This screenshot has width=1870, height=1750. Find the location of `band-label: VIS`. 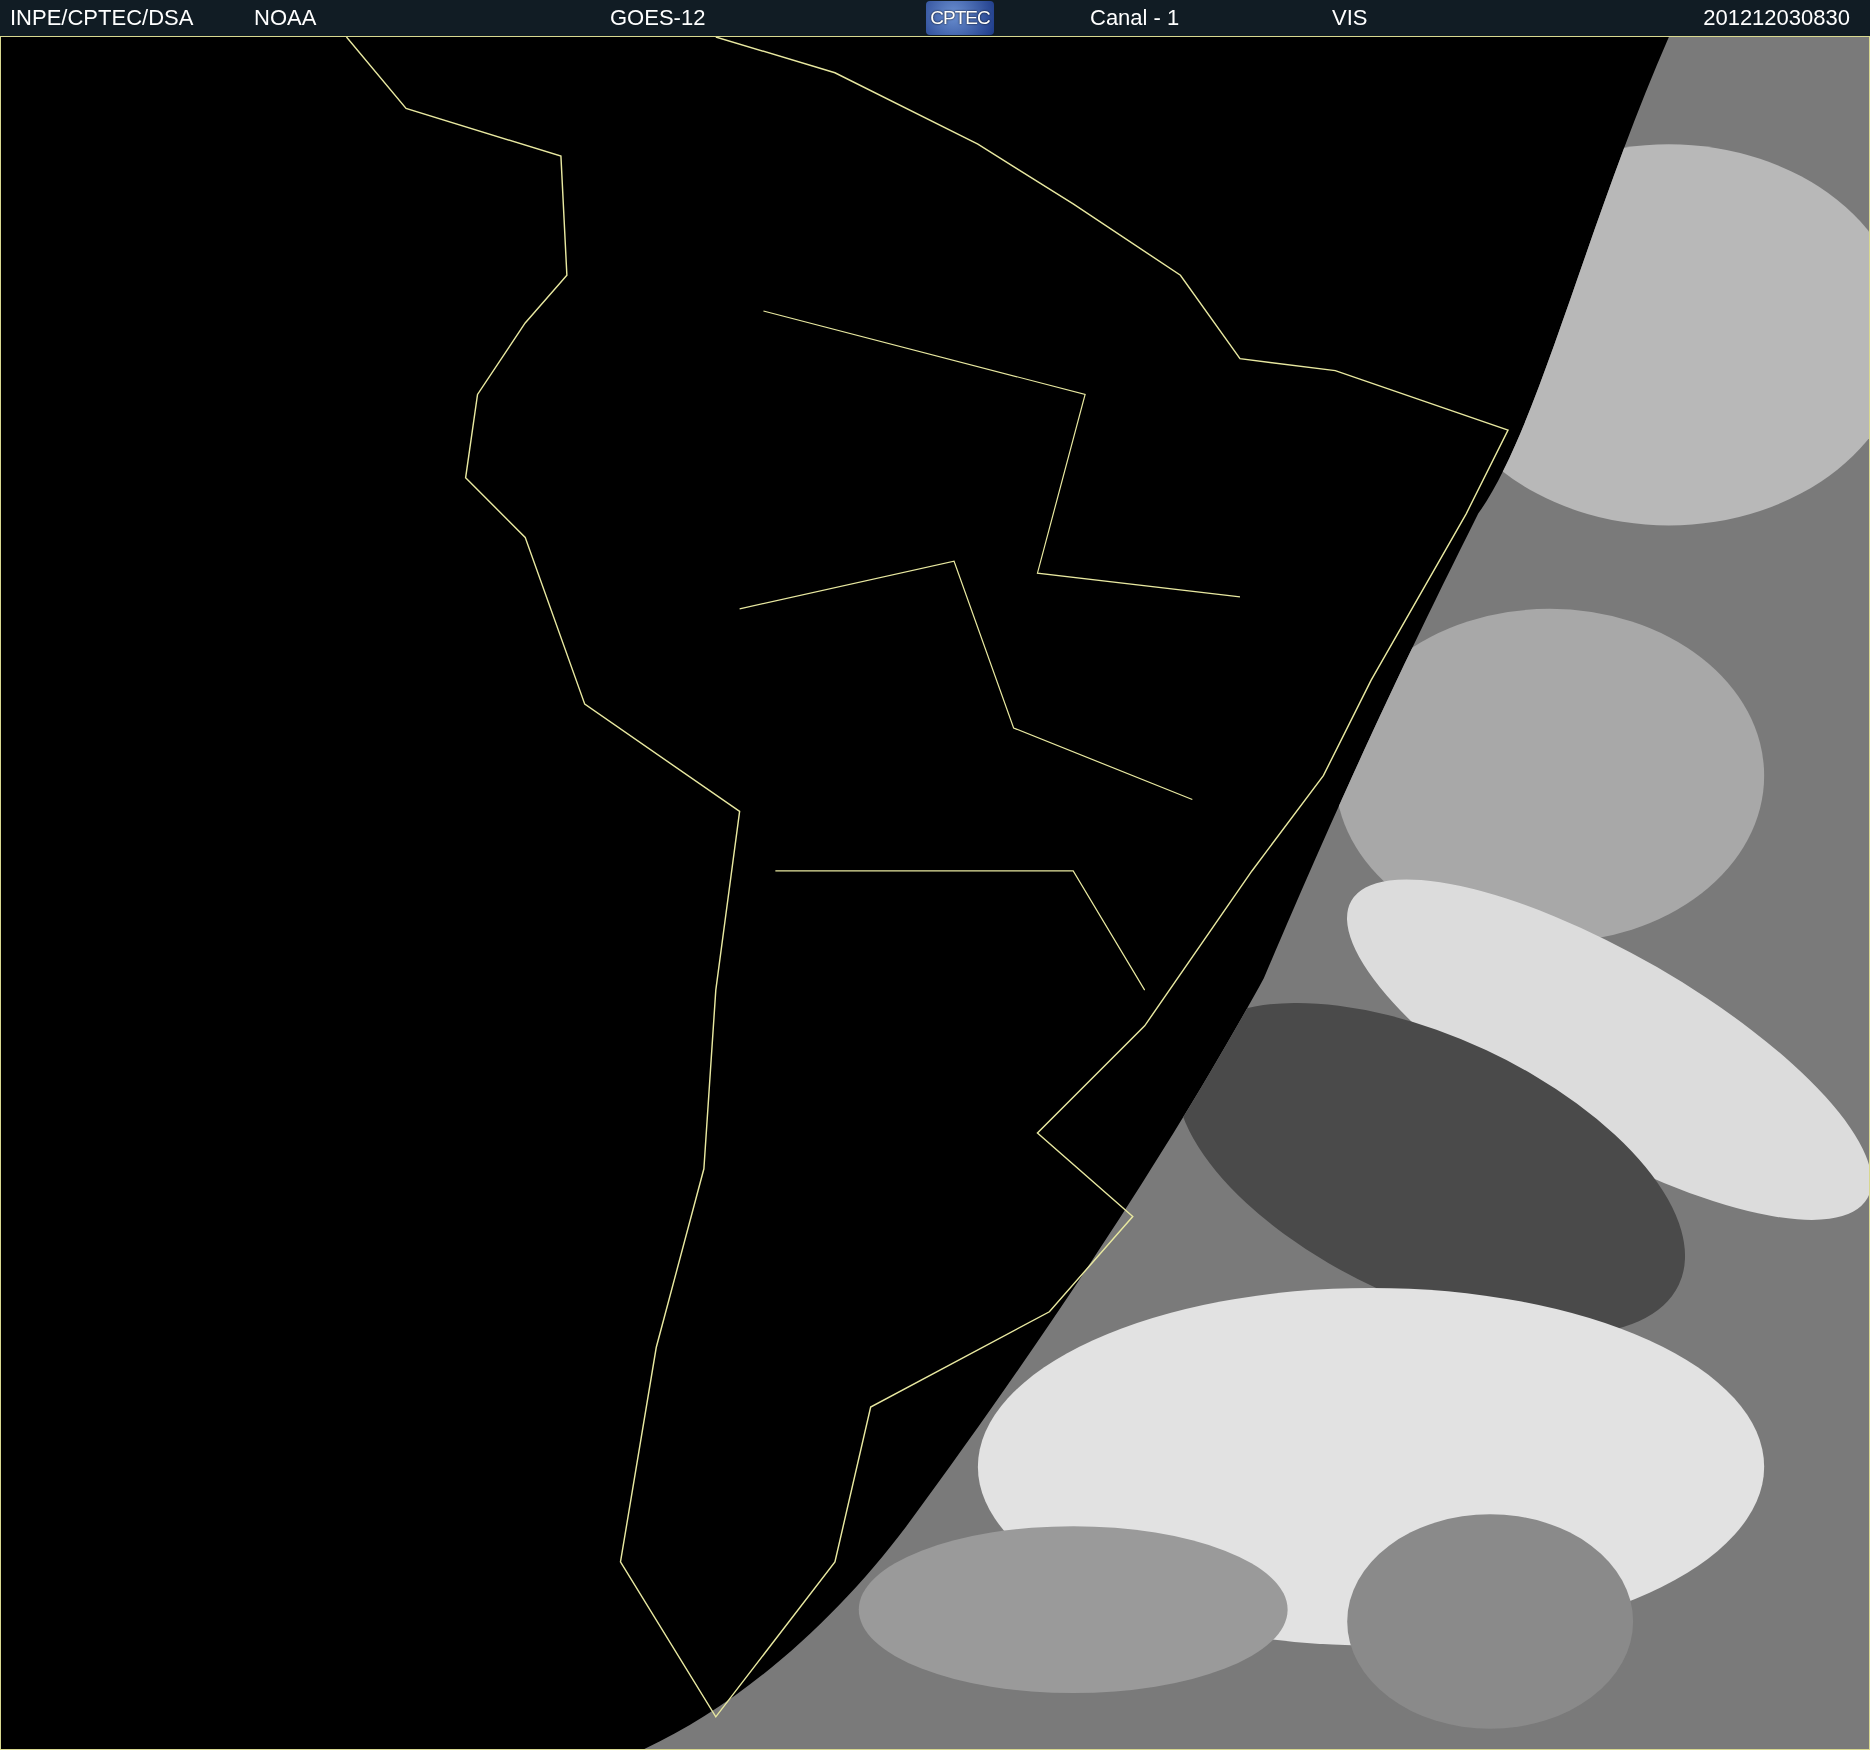

band-label: VIS is located at coordinates (1349, 18).